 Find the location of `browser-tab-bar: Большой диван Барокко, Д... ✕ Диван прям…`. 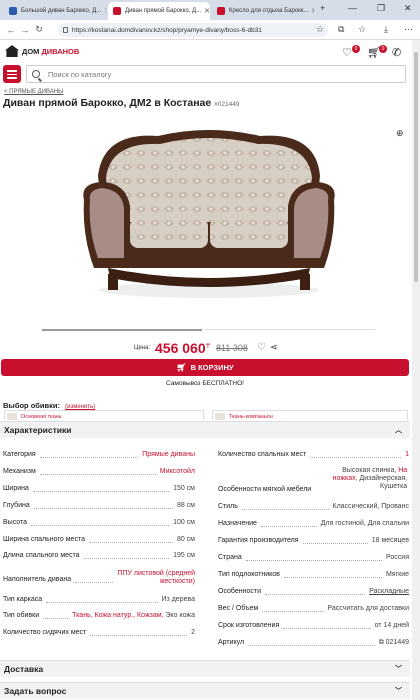

browser-tab-bar: Большой диван Барокко, Д... ✕ Диван прям… is located at coordinates (210, 10).